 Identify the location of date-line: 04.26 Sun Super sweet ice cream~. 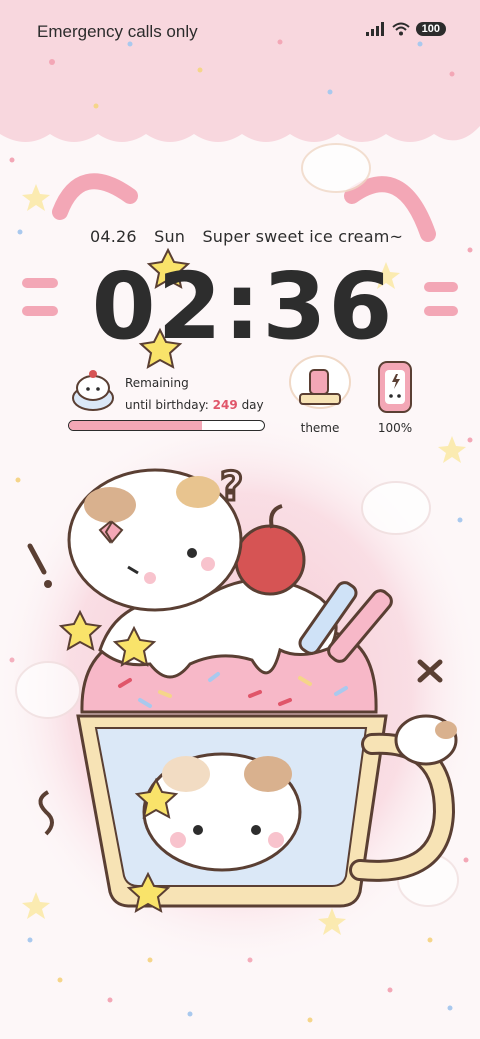
(252, 236).